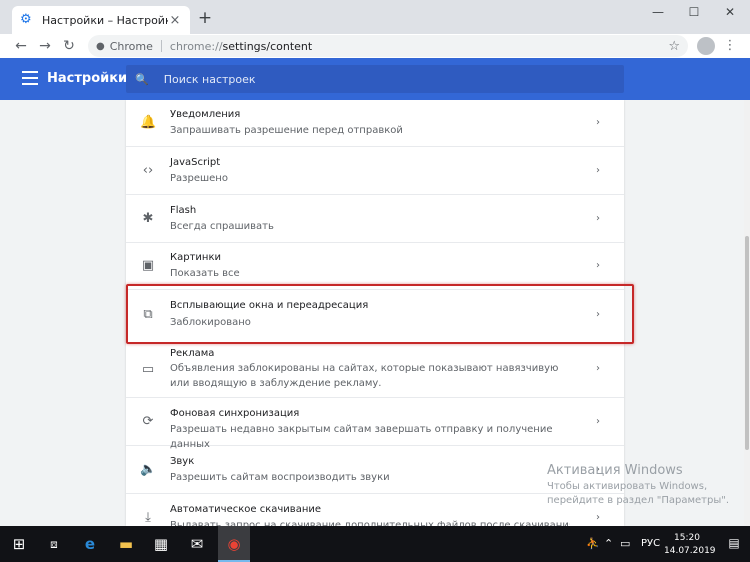  I want to click on image-icon: ▣, so click(148, 265).